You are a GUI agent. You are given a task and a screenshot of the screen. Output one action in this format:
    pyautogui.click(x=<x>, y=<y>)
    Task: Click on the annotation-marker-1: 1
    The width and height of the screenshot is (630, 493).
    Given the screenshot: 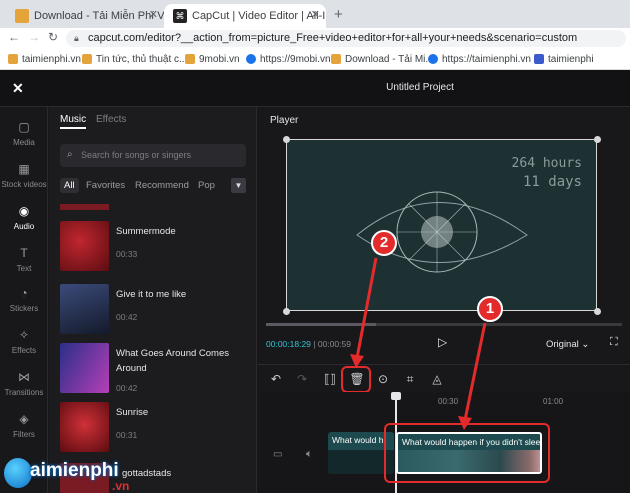 What is the action you would take?
    pyautogui.click(x=490, y=309)
    